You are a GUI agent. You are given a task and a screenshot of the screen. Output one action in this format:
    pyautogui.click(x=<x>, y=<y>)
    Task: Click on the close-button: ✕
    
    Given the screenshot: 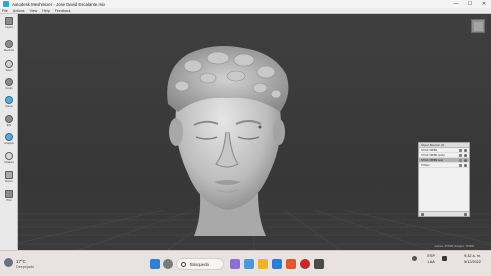 What is the action you would take?
    pyautogui.click(x=484, y=4)
    